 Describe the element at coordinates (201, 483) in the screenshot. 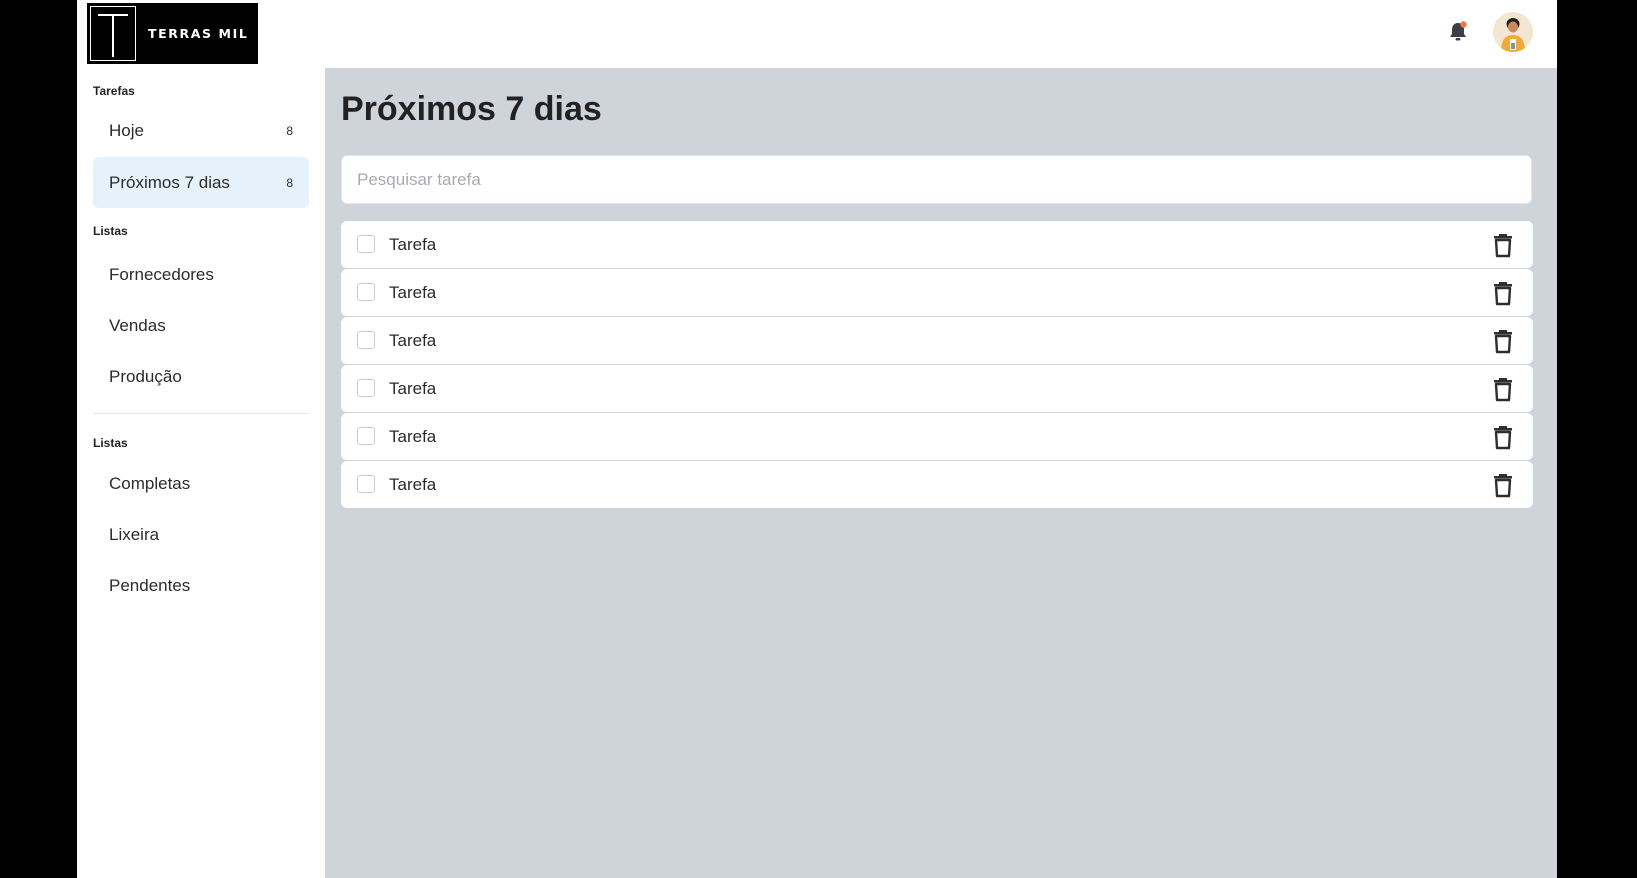

I see `sidebar-item-completas: Completas` at that location.